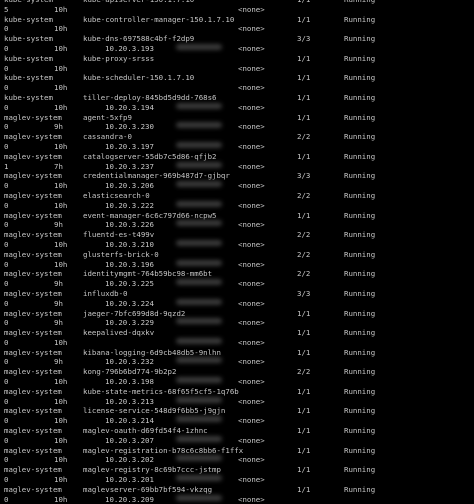 The image size is (474, 504). I want to click on pod-row-line2: 0 10h 10.20.3.207 <none>, so click(237, 440).